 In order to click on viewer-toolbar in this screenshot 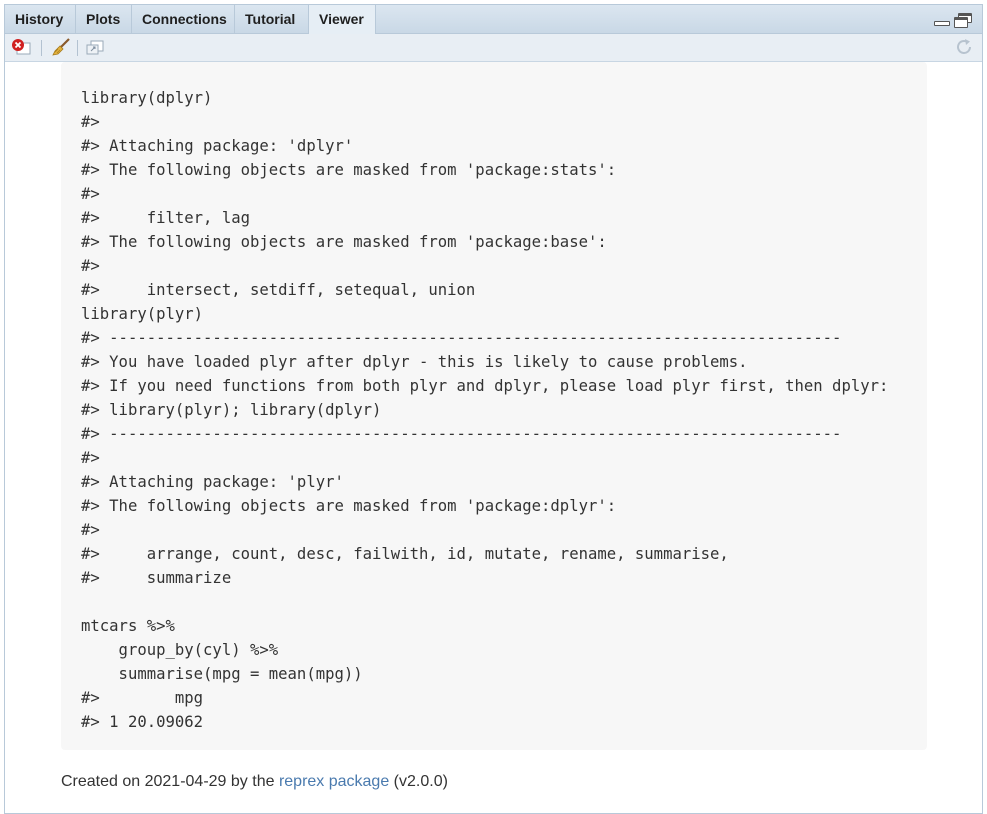, I will do `click(493, 48)`.